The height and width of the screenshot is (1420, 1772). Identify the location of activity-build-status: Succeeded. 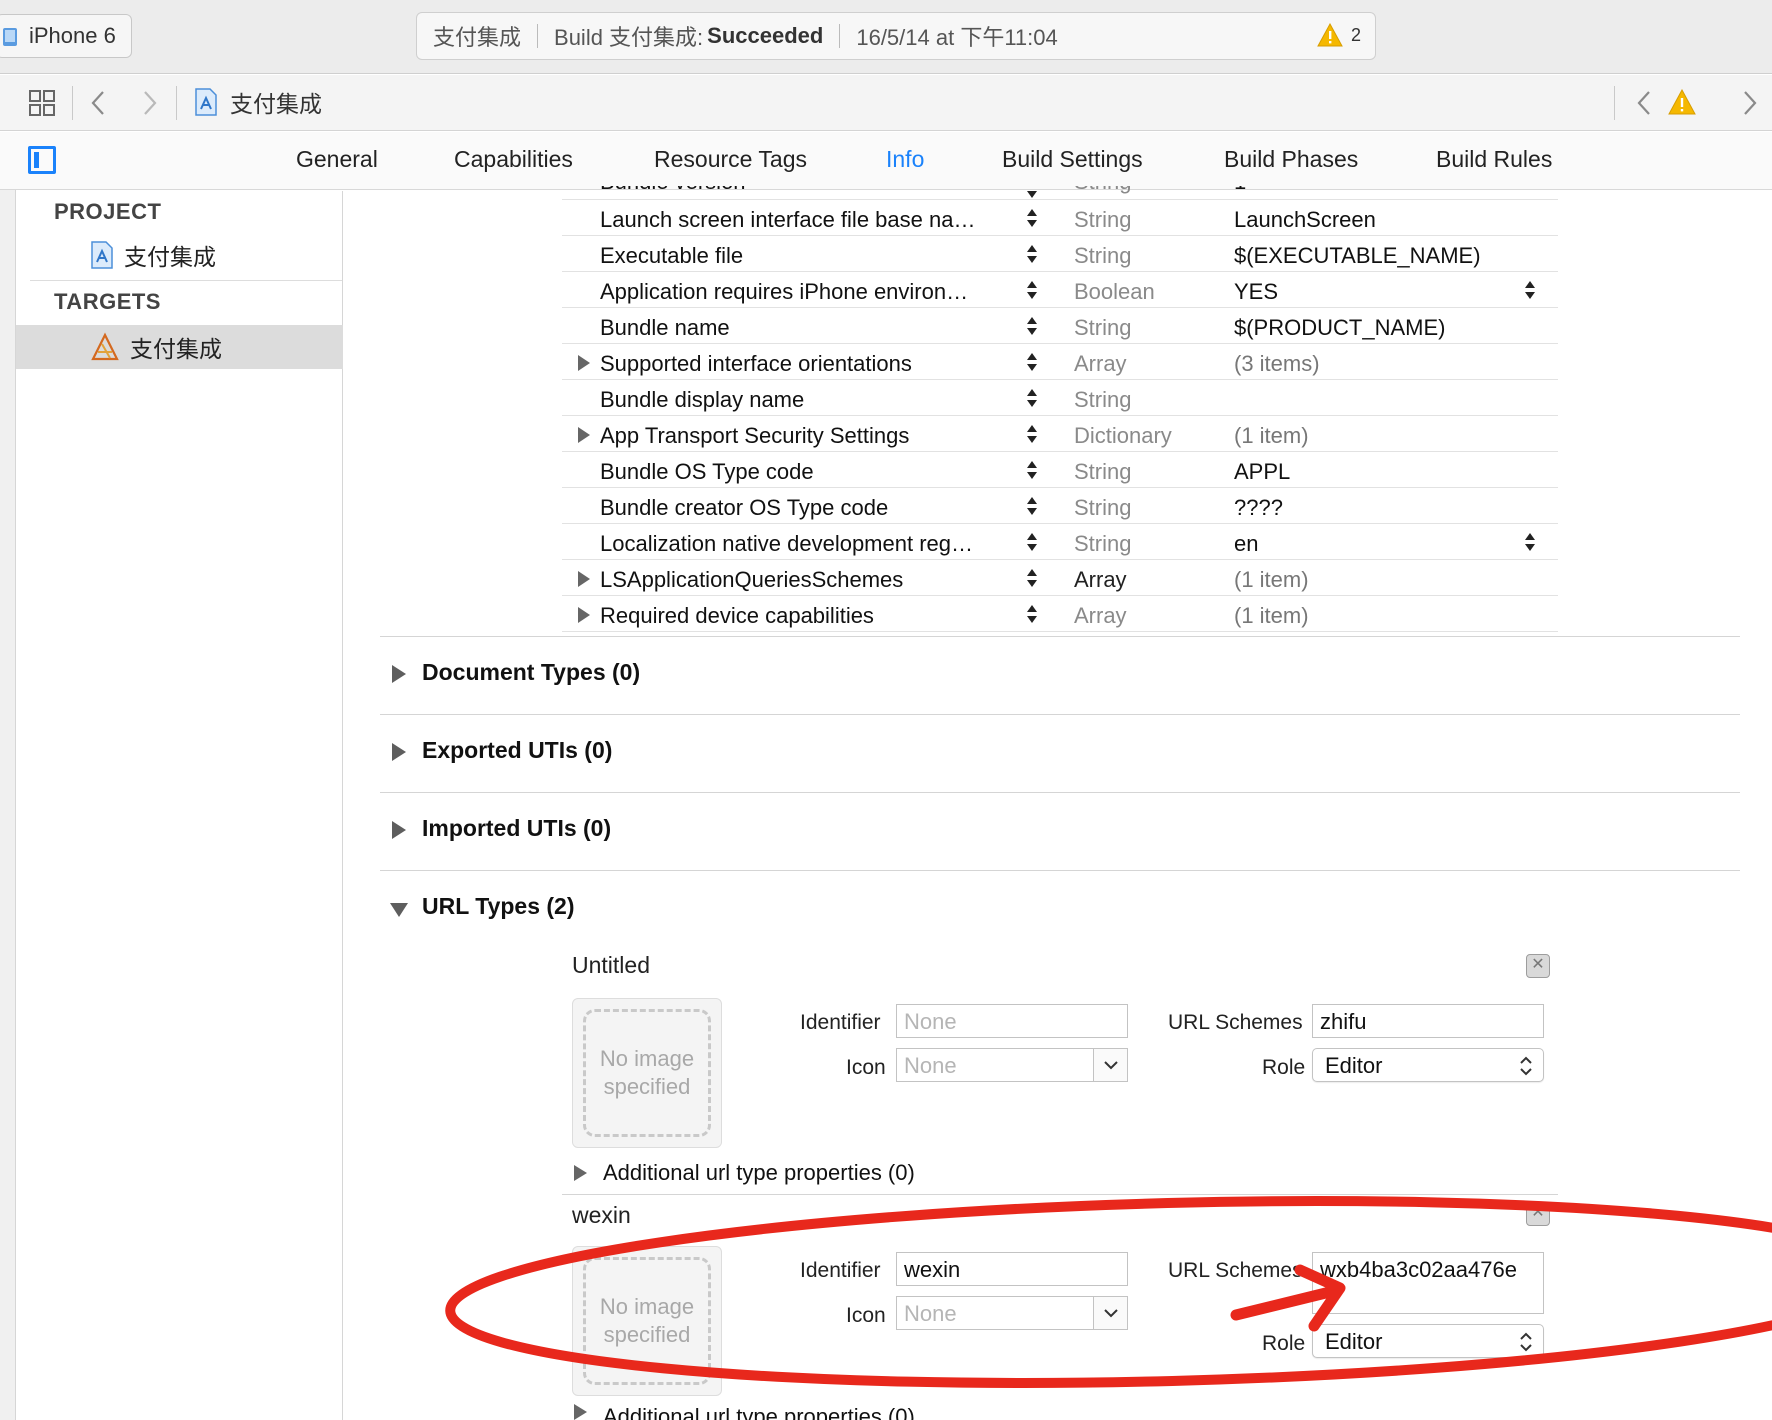
(765, 35).